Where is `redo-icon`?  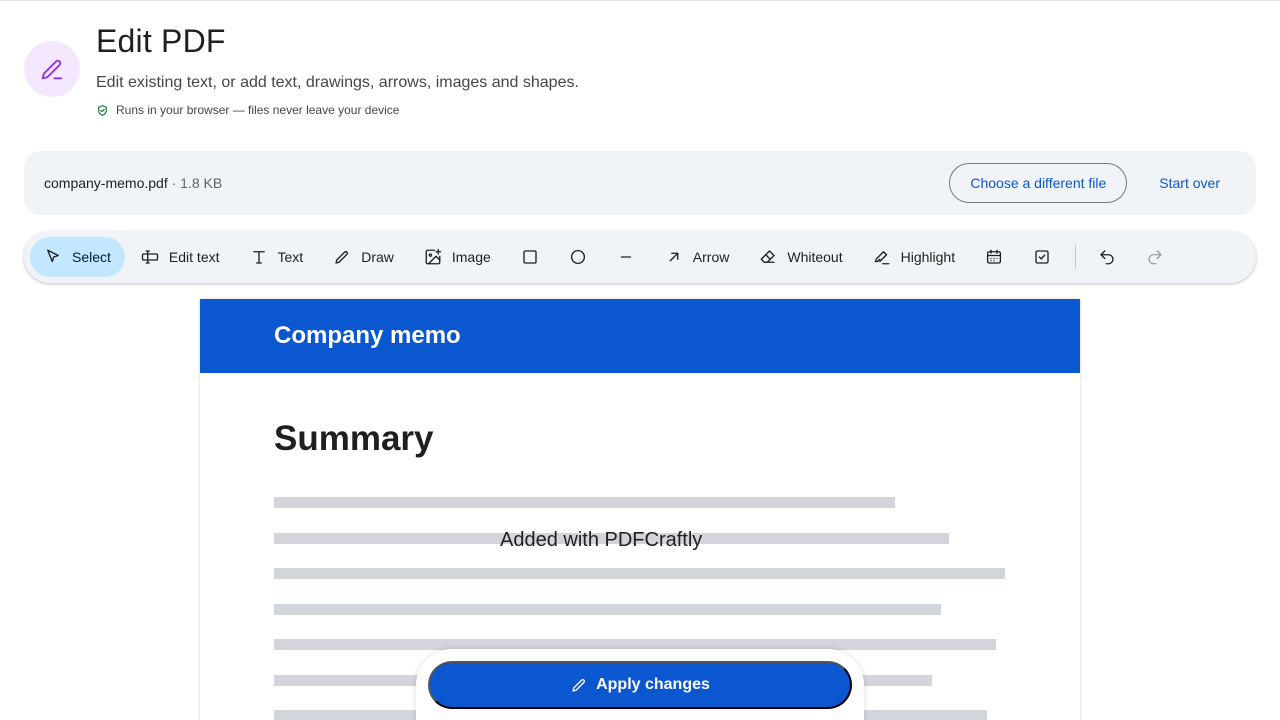 redo-icon is located at coordinates (1155, 257).